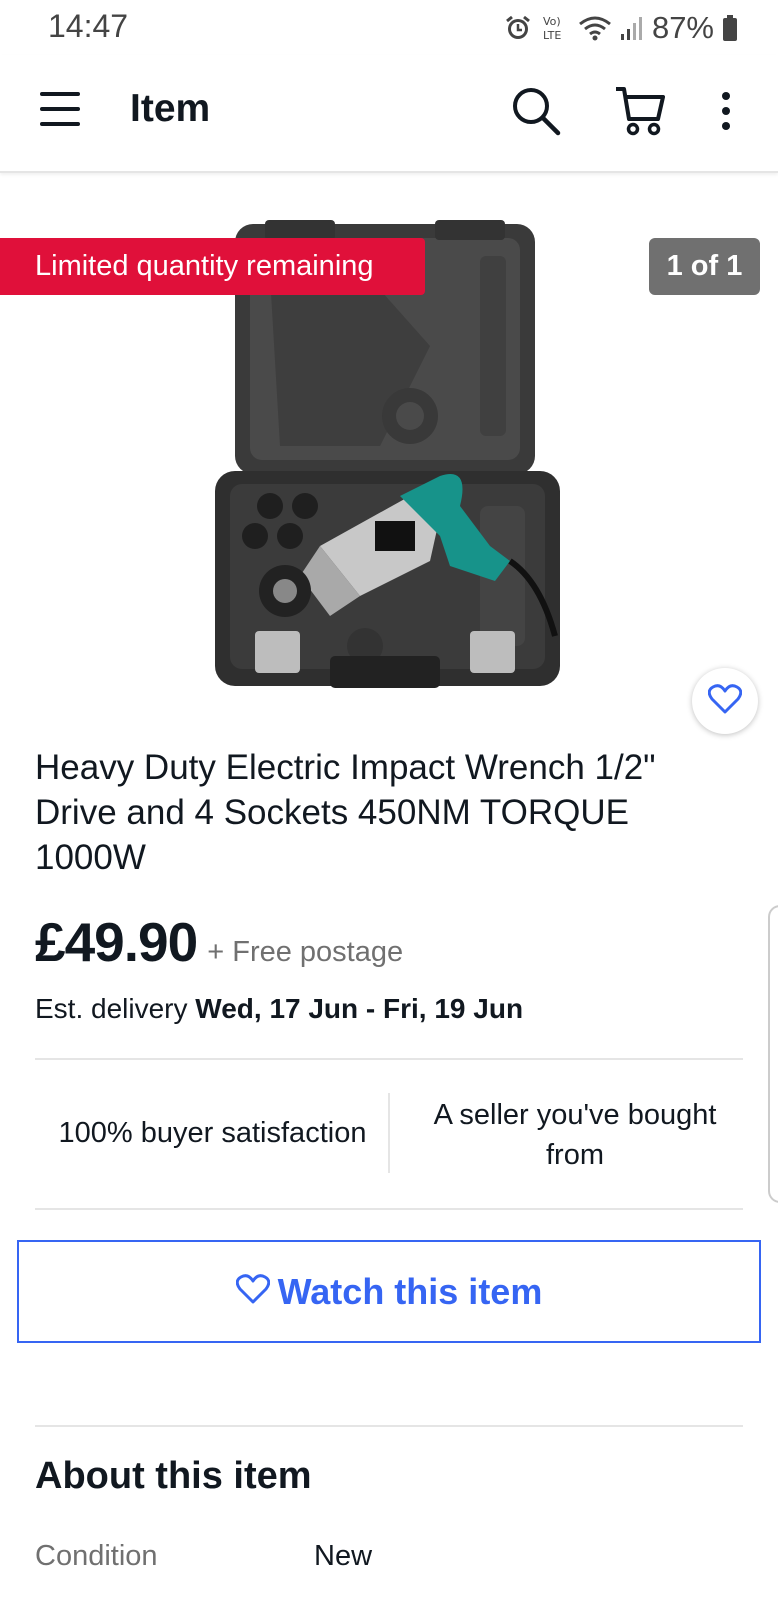  What do you see at coordinates (389, 114) in the screenshot?
I see `app-bar: Item` at bounding box center [389, 114].